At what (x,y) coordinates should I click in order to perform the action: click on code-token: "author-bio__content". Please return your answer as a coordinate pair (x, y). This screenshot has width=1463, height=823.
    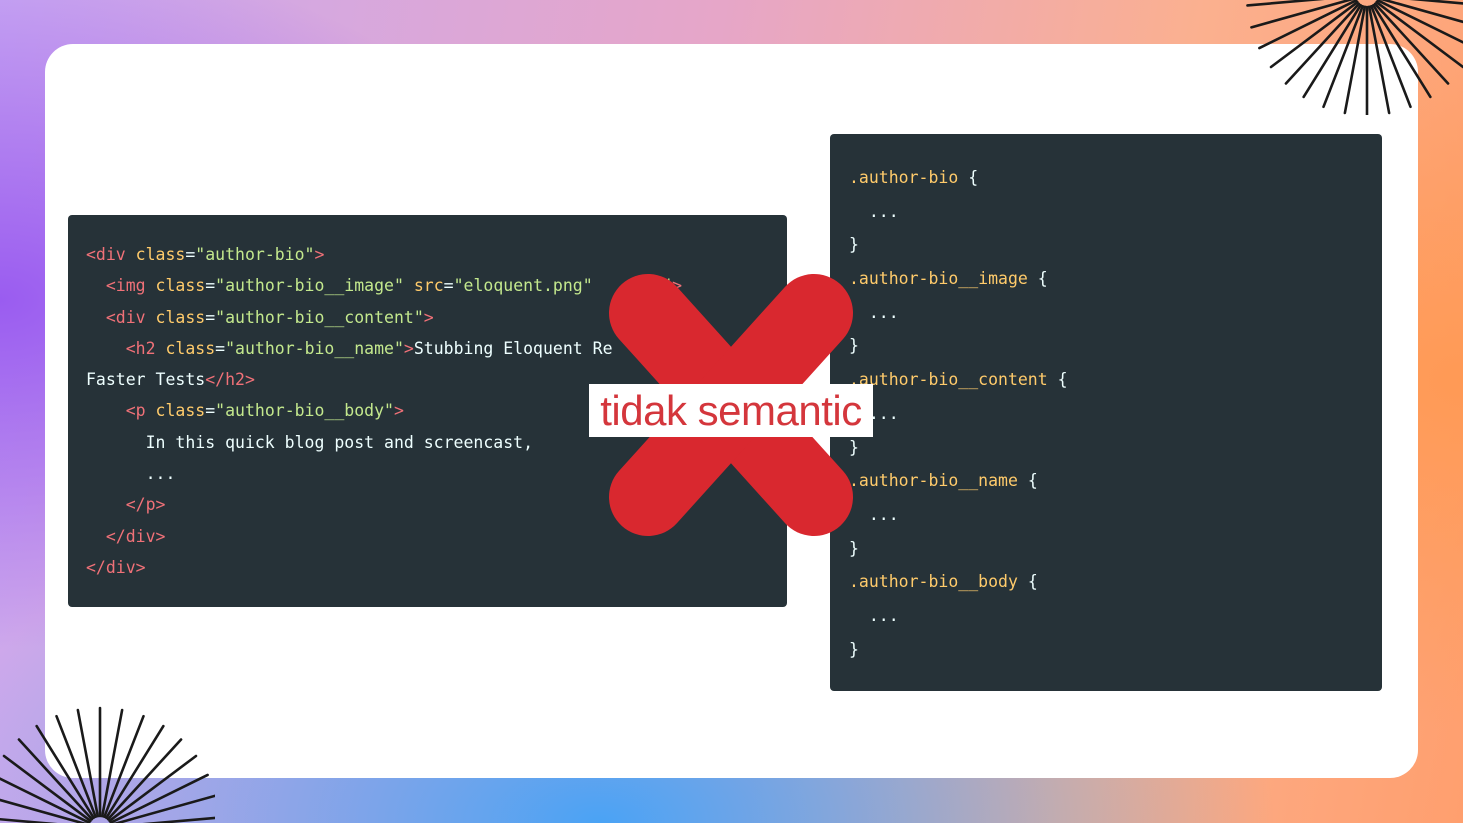
    Looking at the image, I should click on (319, 317).